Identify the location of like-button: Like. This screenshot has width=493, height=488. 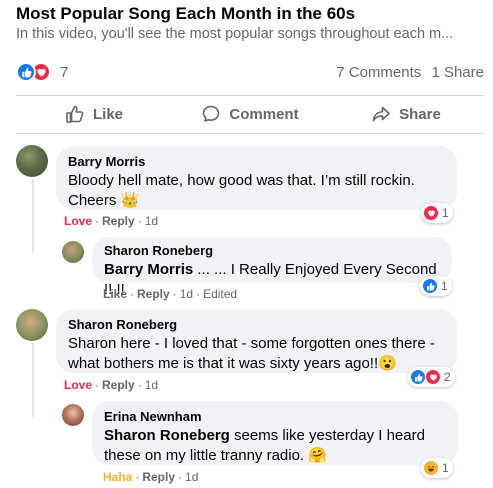
(94, 114).